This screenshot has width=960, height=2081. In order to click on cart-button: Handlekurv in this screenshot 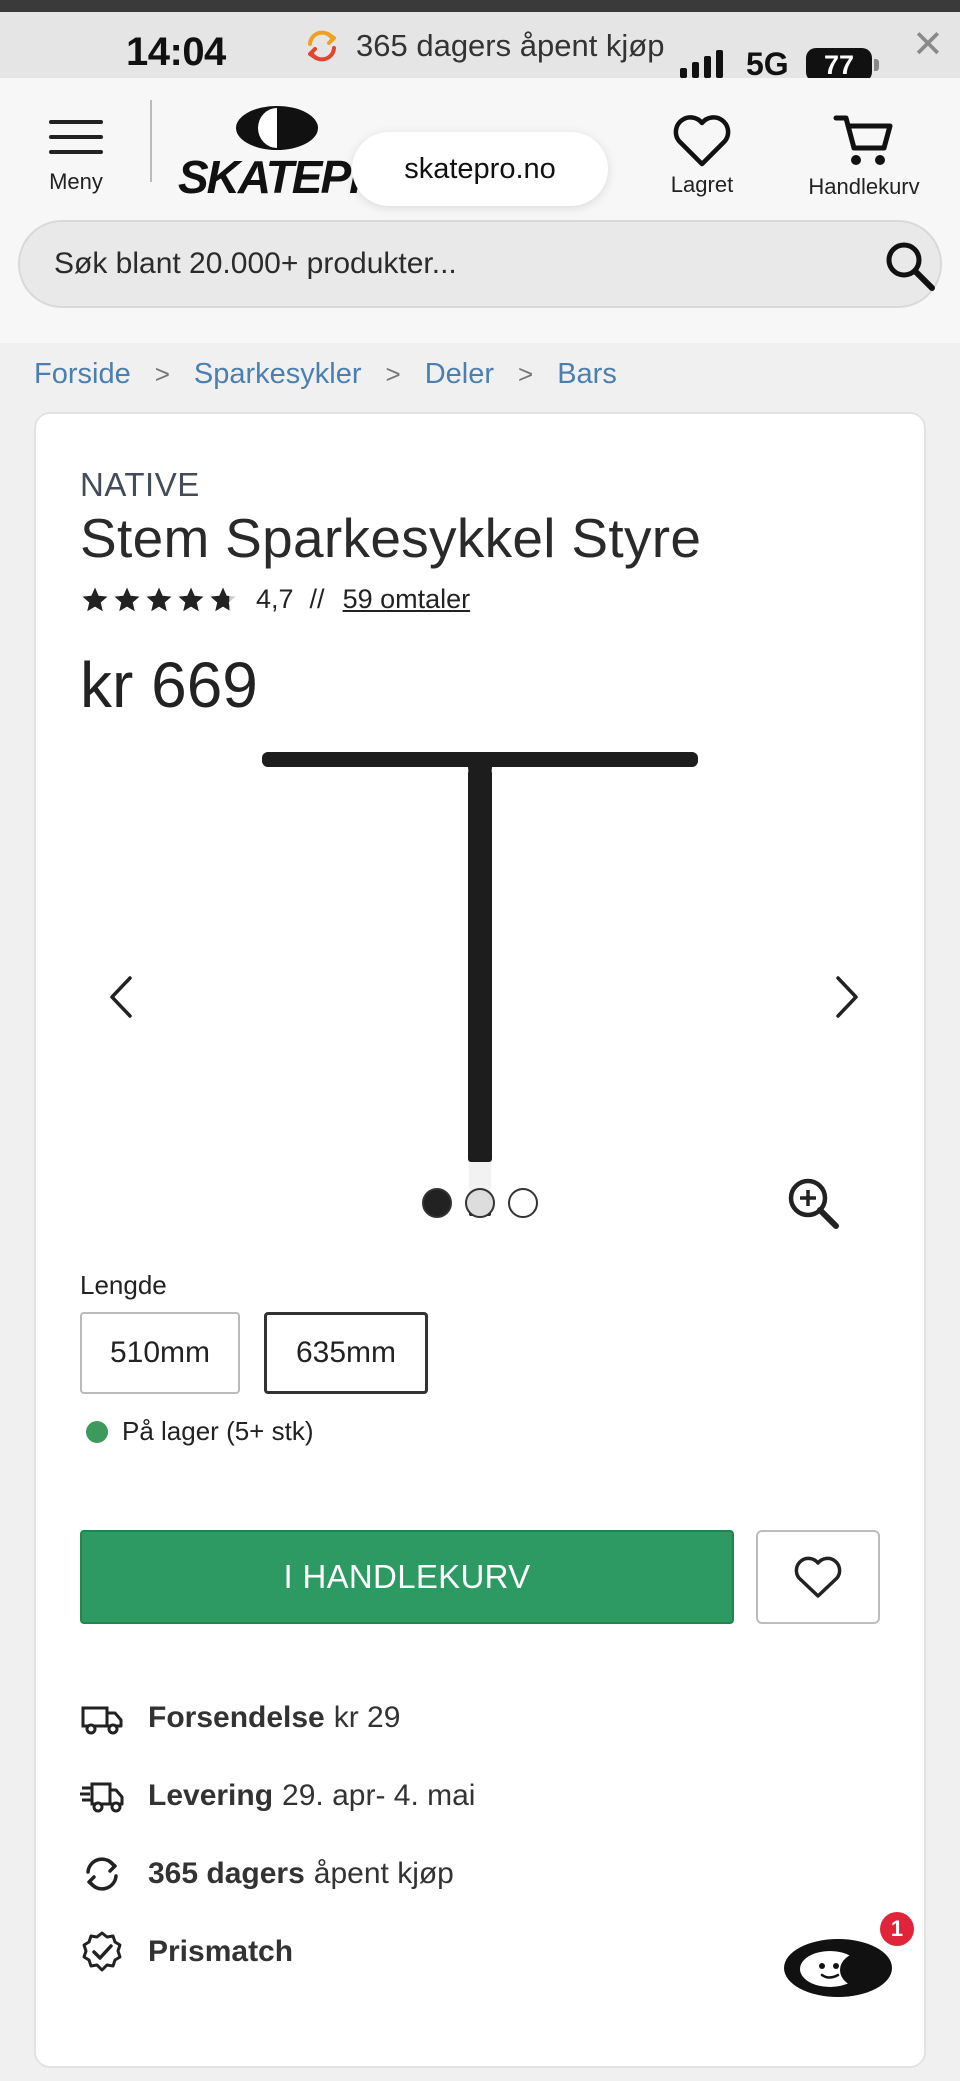, I will do `click(864, 156)`.